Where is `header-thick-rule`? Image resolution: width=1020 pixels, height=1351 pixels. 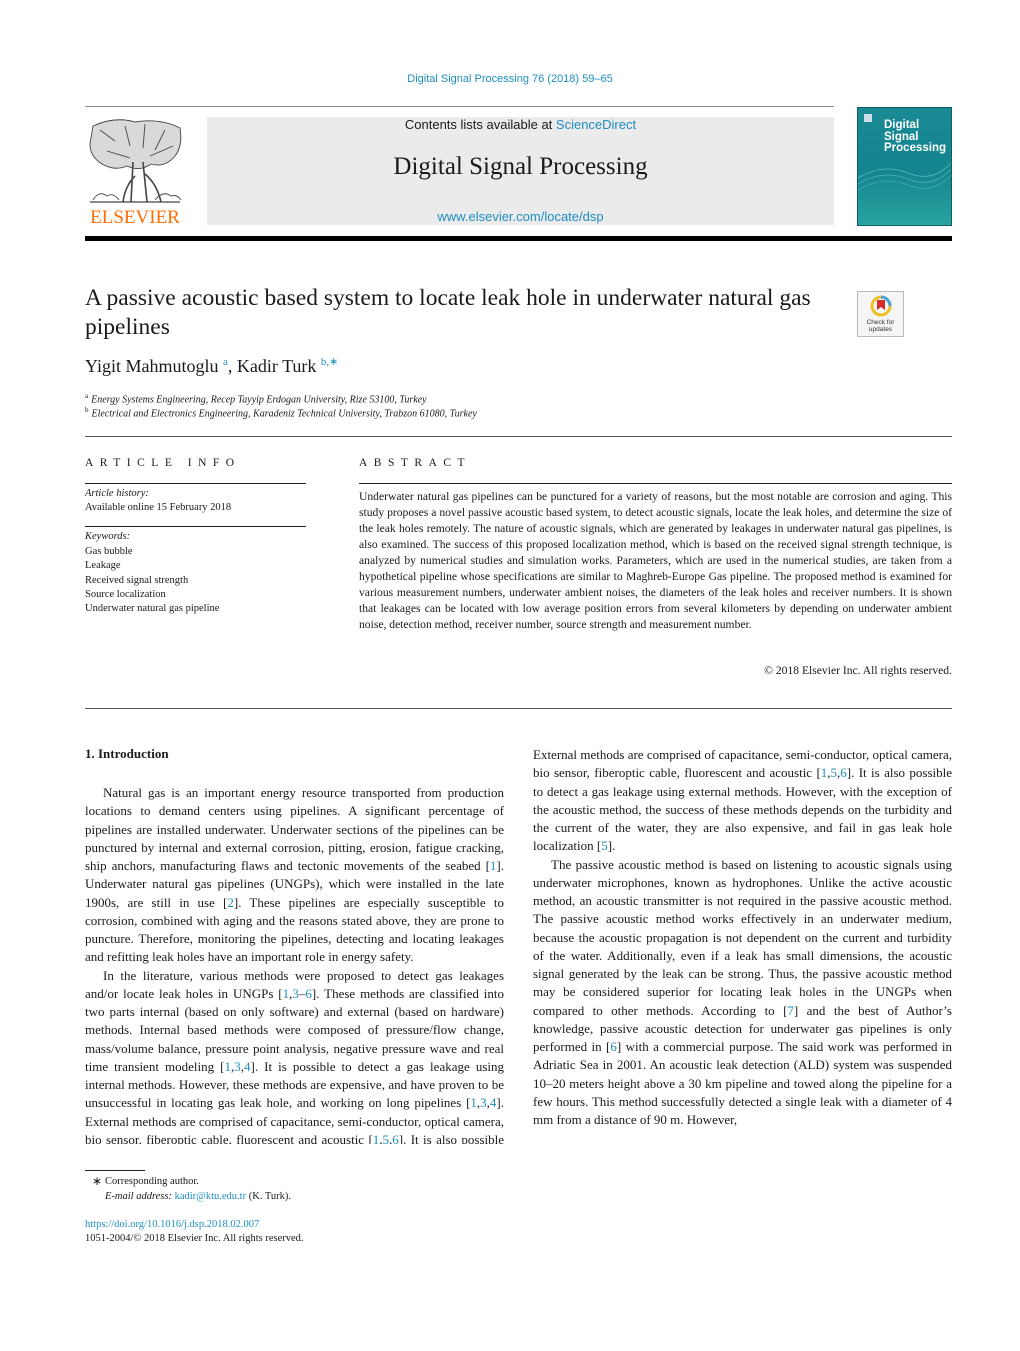 header-thick-rule is located at coordinates (518, 238).